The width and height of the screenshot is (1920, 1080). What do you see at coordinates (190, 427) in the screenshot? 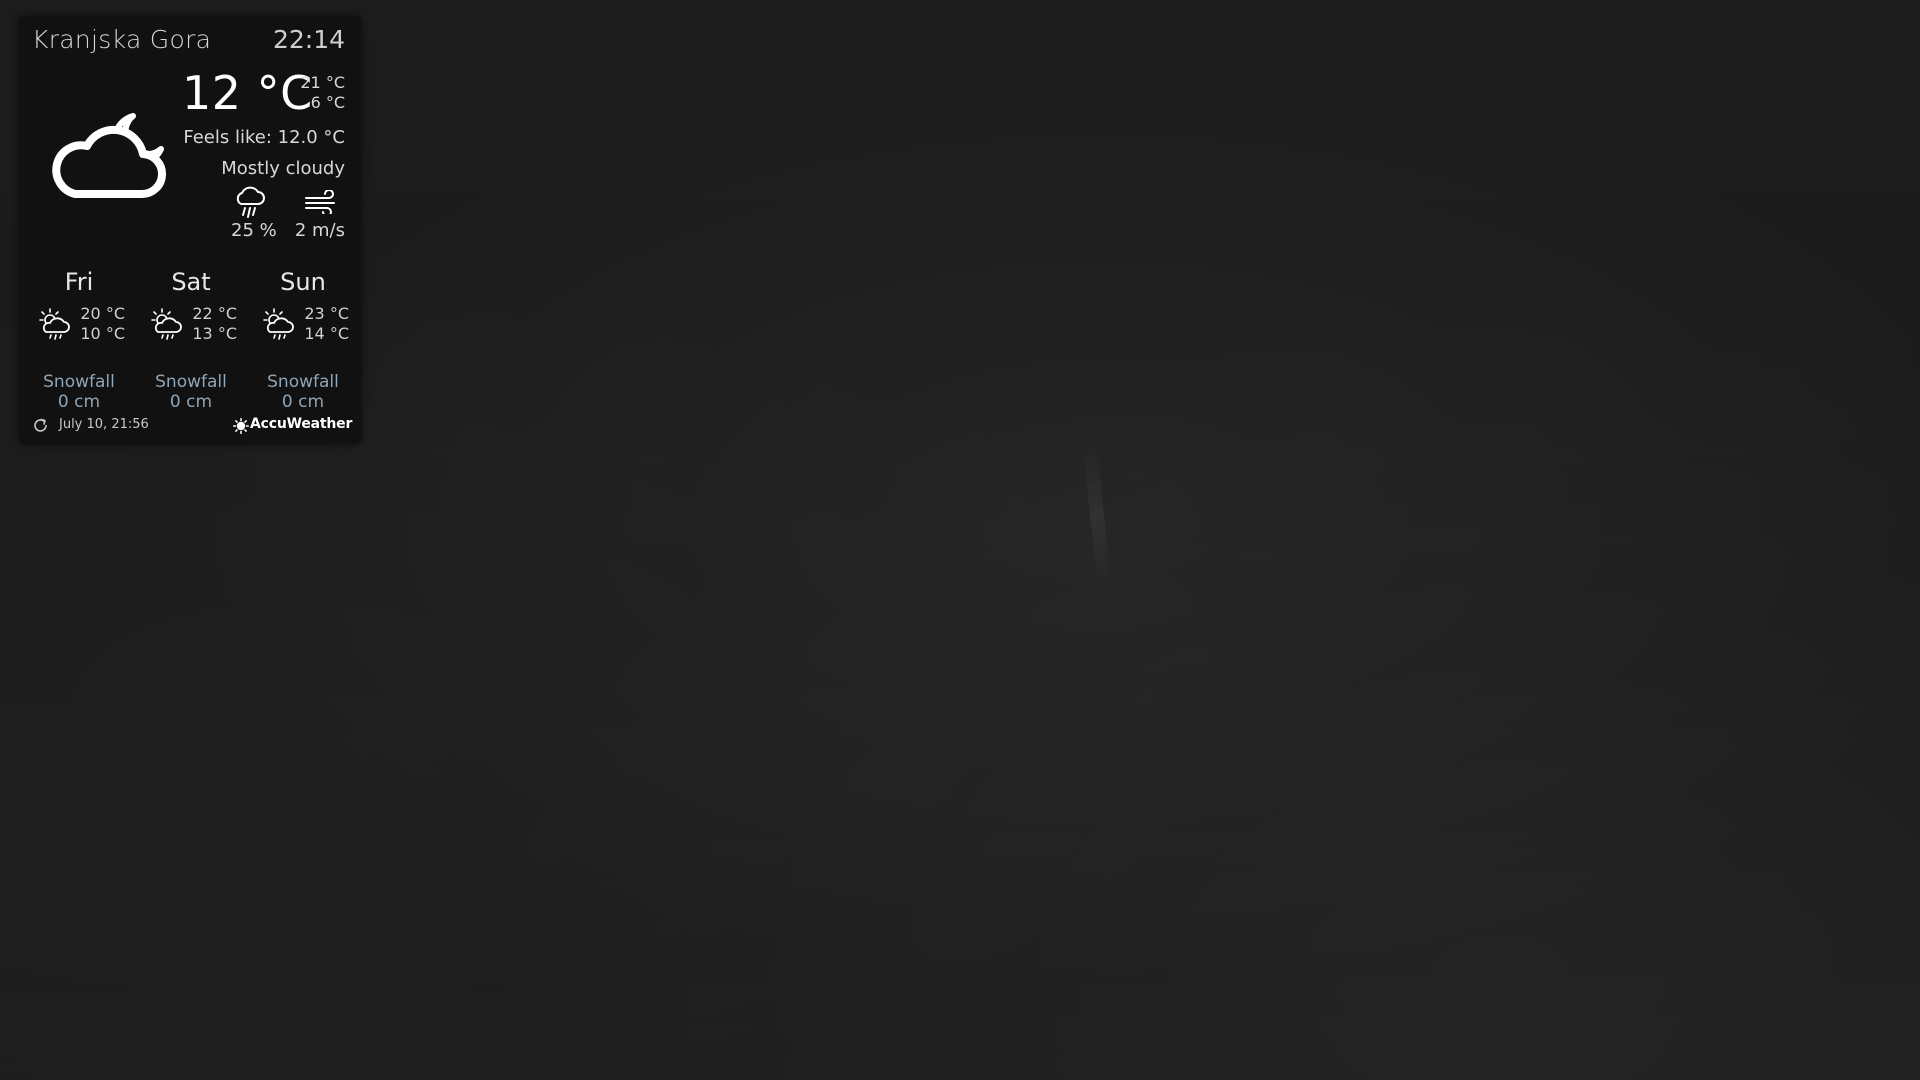
I see `widget-footer: July 10, 21:56 AccuWeather` at bounding box center [190, 427].